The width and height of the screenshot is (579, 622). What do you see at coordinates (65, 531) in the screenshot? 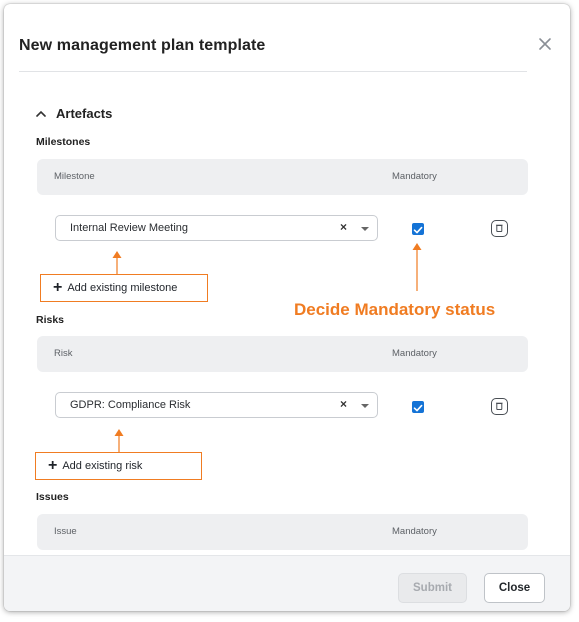
I see `column-header-issue: Issue` at bounding box center [65, 531].